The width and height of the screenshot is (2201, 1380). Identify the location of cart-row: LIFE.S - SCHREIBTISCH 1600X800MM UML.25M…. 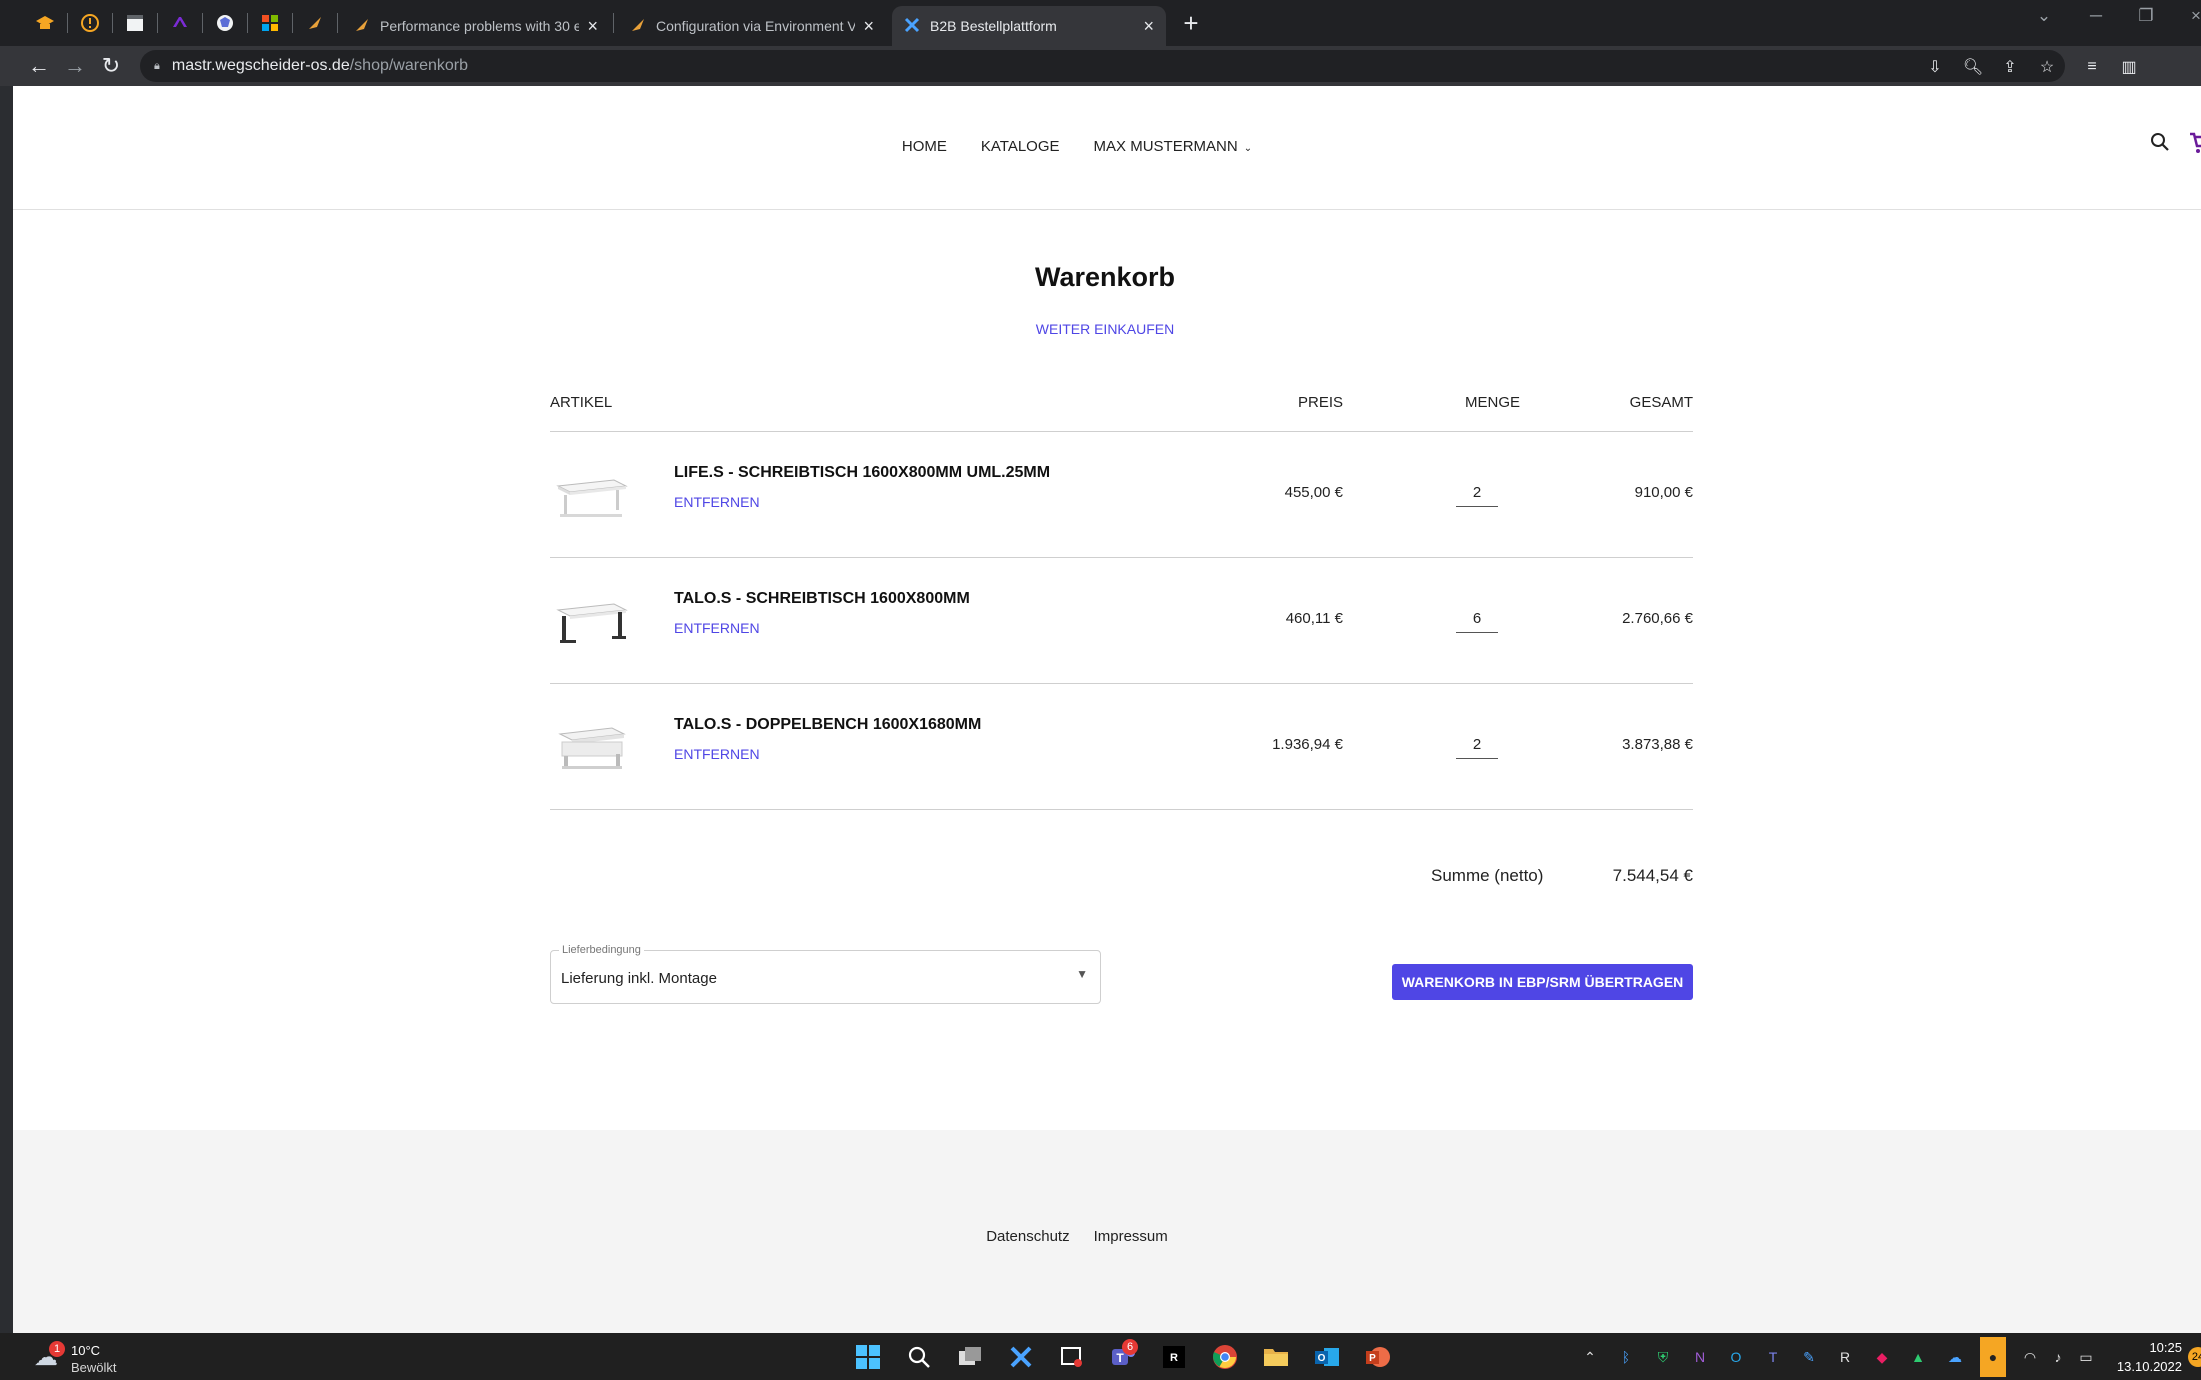
(1121, 495).